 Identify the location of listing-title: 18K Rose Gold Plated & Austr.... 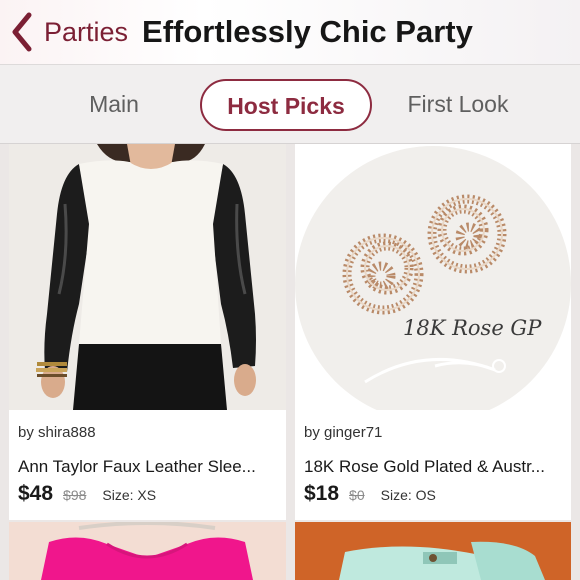
(424, 467).